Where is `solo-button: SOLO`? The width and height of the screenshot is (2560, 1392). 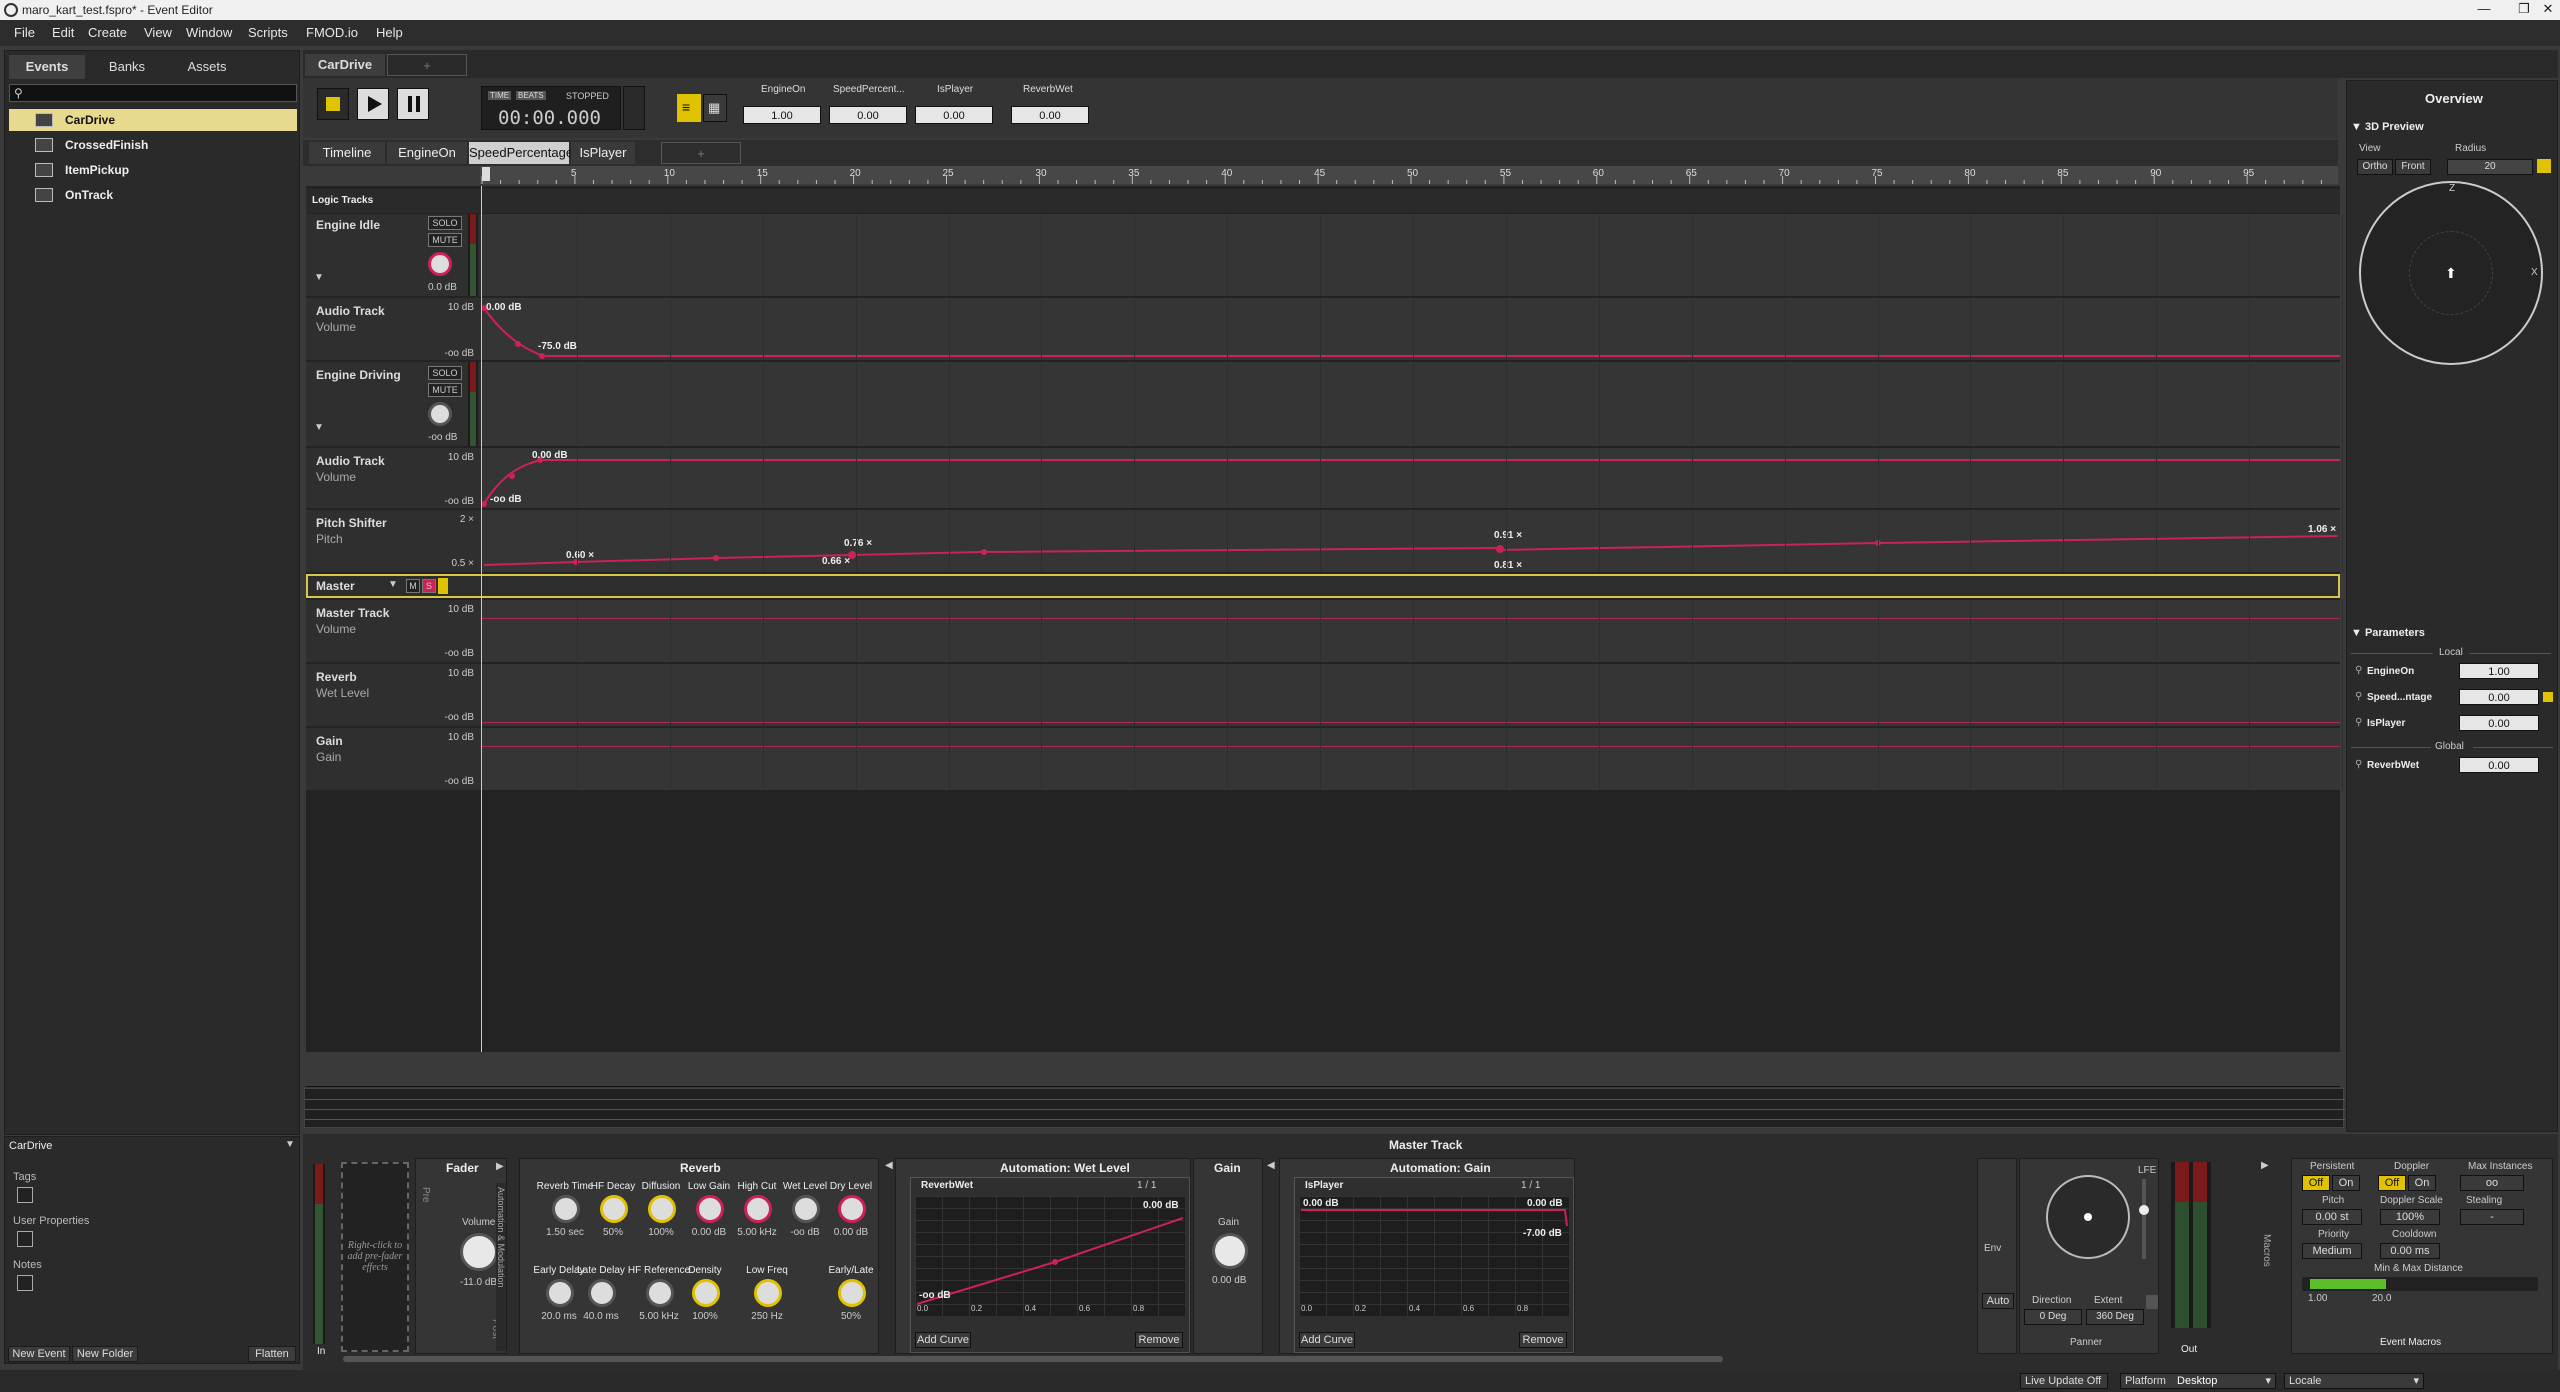
solo-button: SOLO is located at coordinates (445, 373).